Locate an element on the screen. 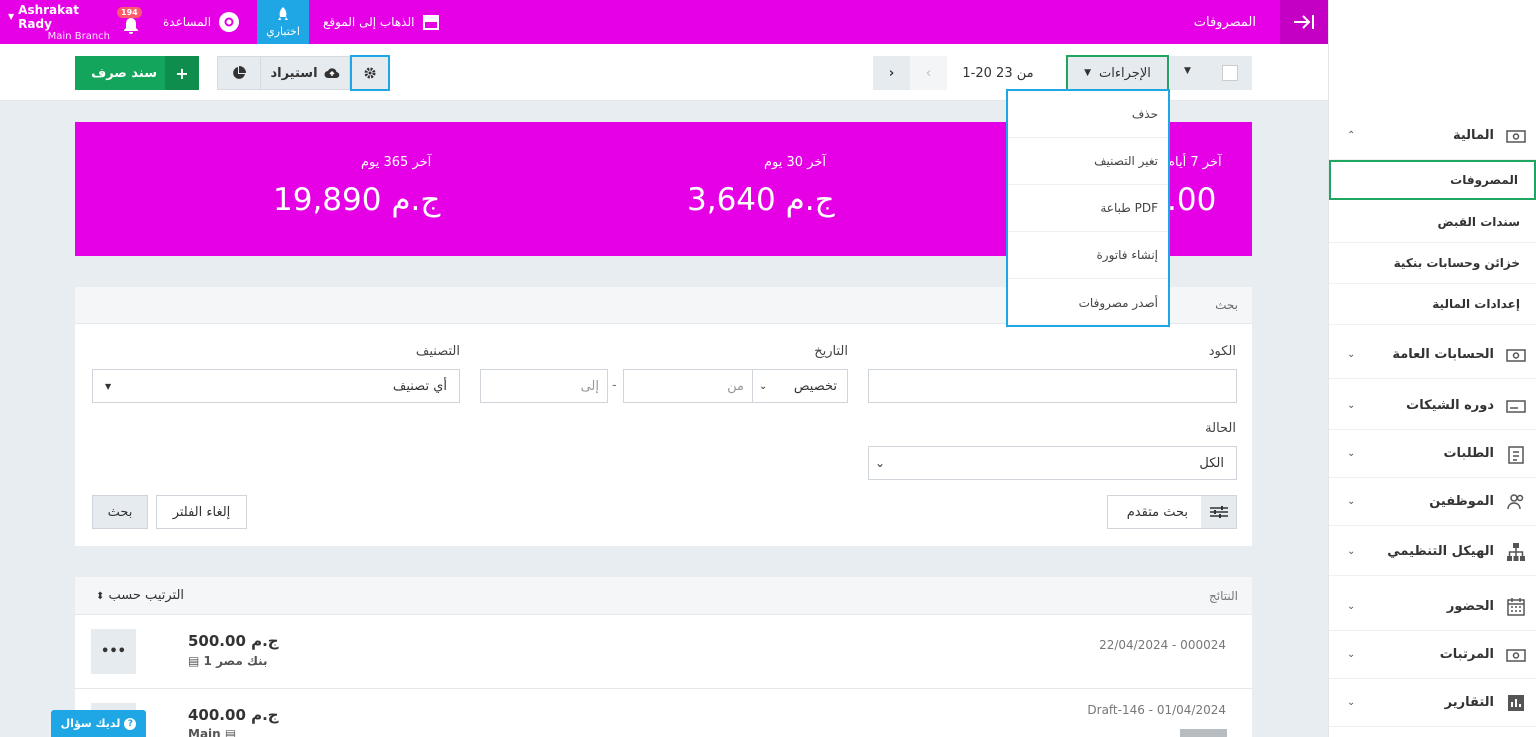  category-value: أي تصنيف is located at coordinates (419, 386).